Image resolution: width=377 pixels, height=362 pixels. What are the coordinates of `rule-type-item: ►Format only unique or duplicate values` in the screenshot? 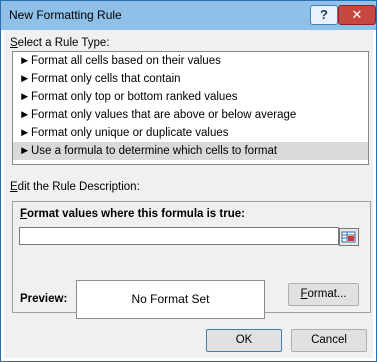 It's located at (190, 133).